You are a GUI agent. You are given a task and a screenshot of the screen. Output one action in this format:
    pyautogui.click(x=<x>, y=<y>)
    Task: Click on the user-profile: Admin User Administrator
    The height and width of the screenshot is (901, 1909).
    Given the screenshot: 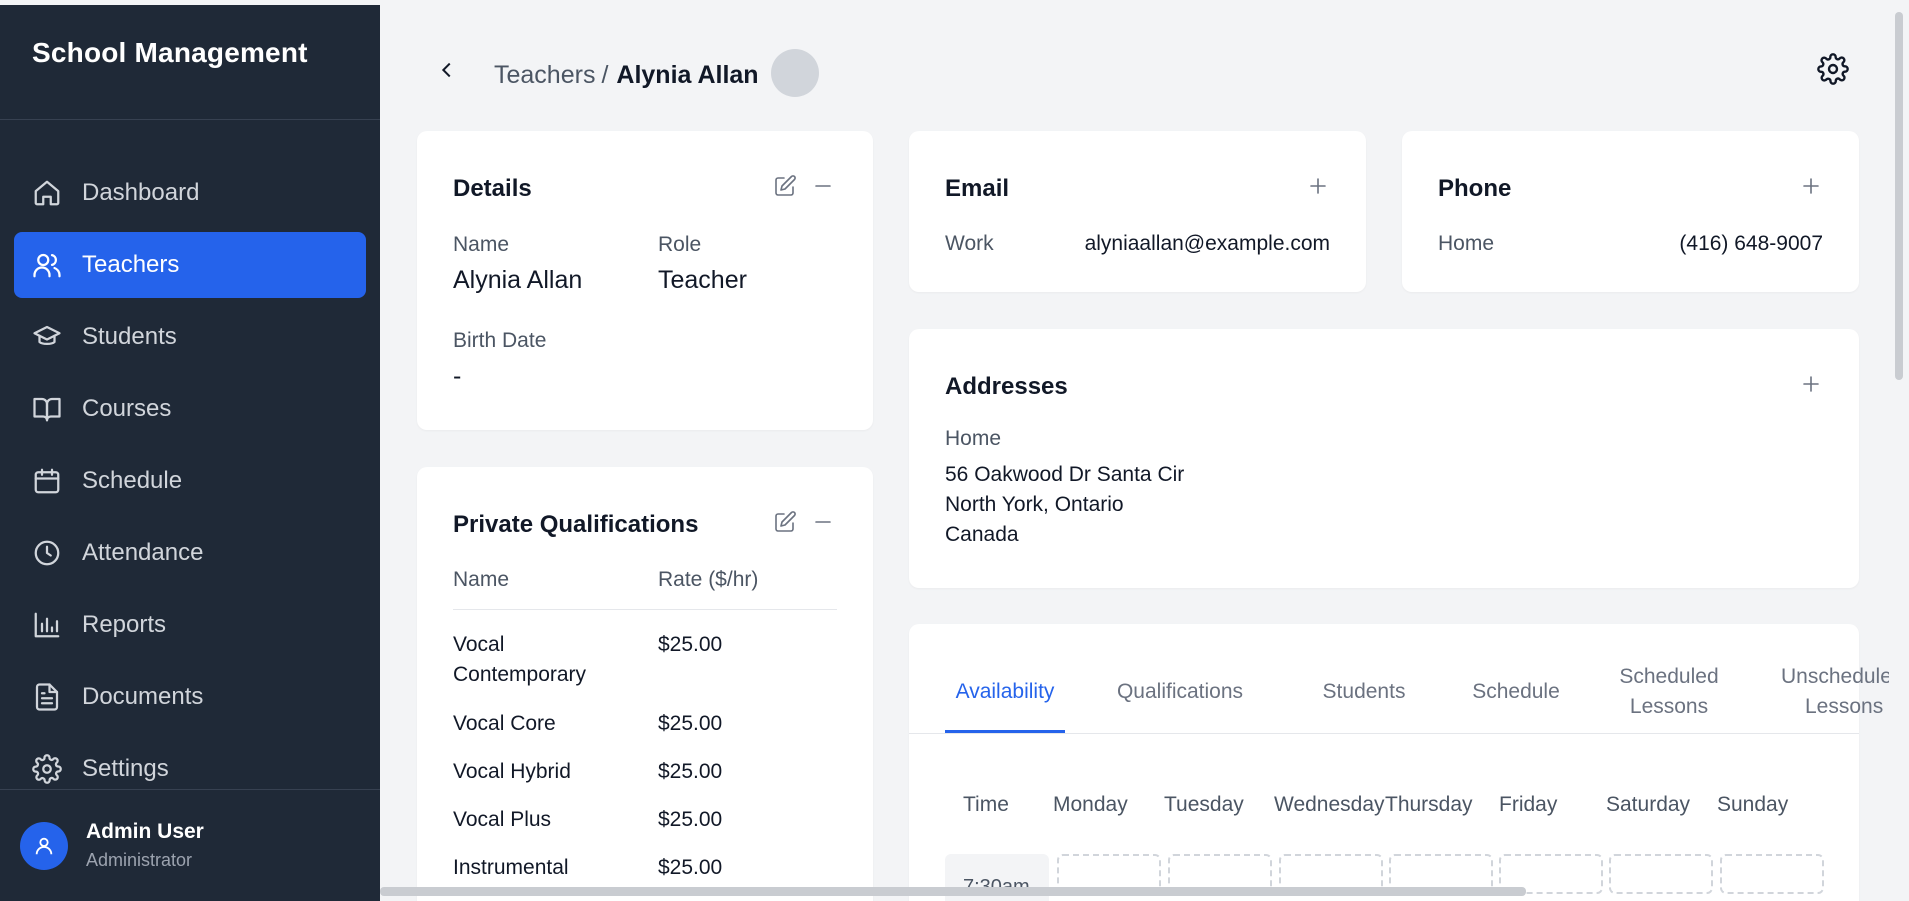 What is the action you would take?
    pyautogui.click(x=190, y=845)
    